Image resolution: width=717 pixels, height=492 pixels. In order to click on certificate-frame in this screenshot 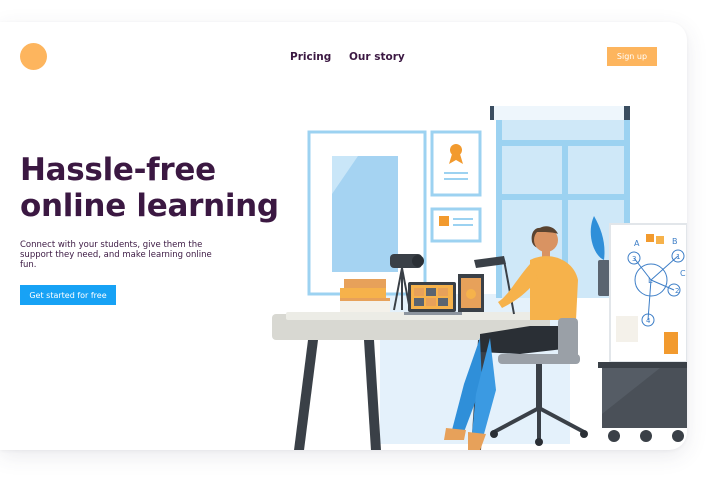, I will do `click(456, 163)`.